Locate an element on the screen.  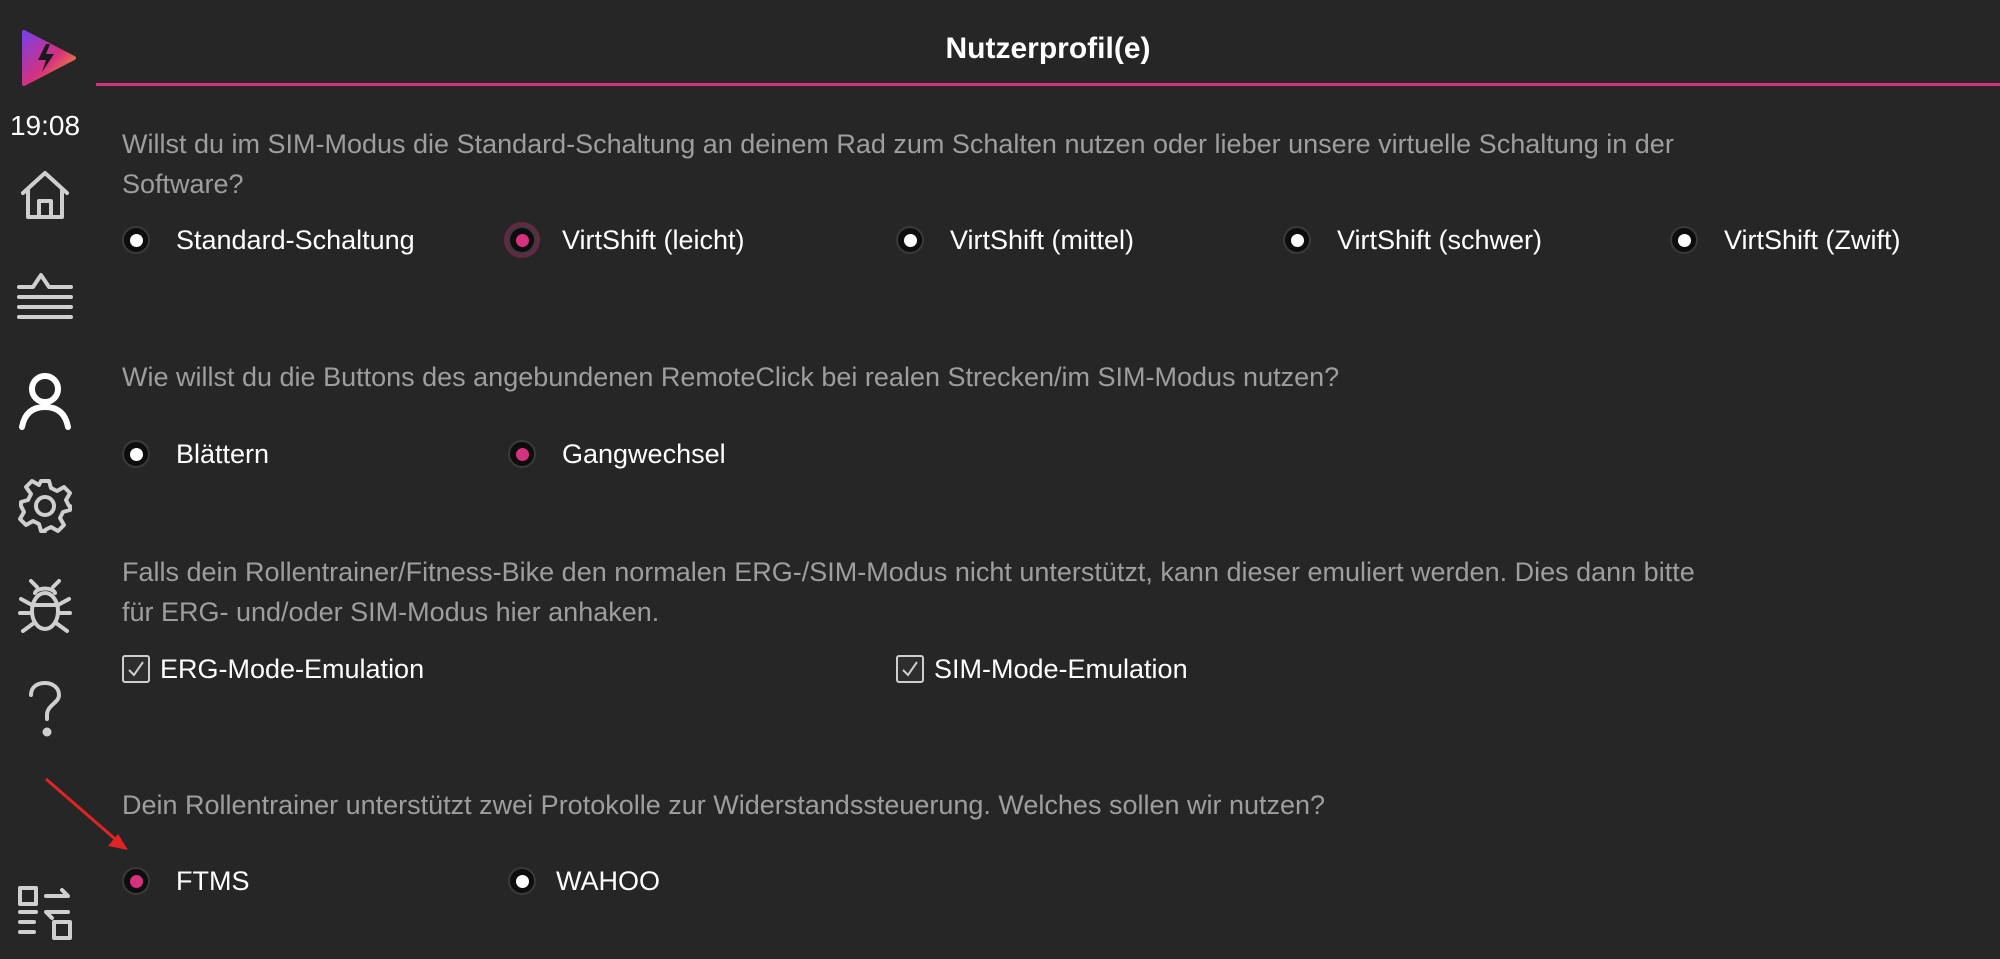
home-icon is located at coordinates (45, 195).